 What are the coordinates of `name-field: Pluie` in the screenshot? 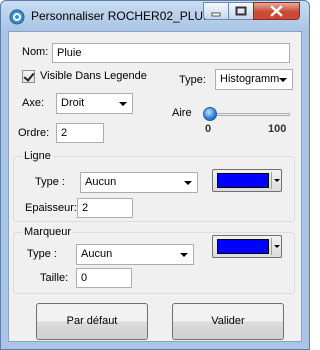 It's located at (171, 53).